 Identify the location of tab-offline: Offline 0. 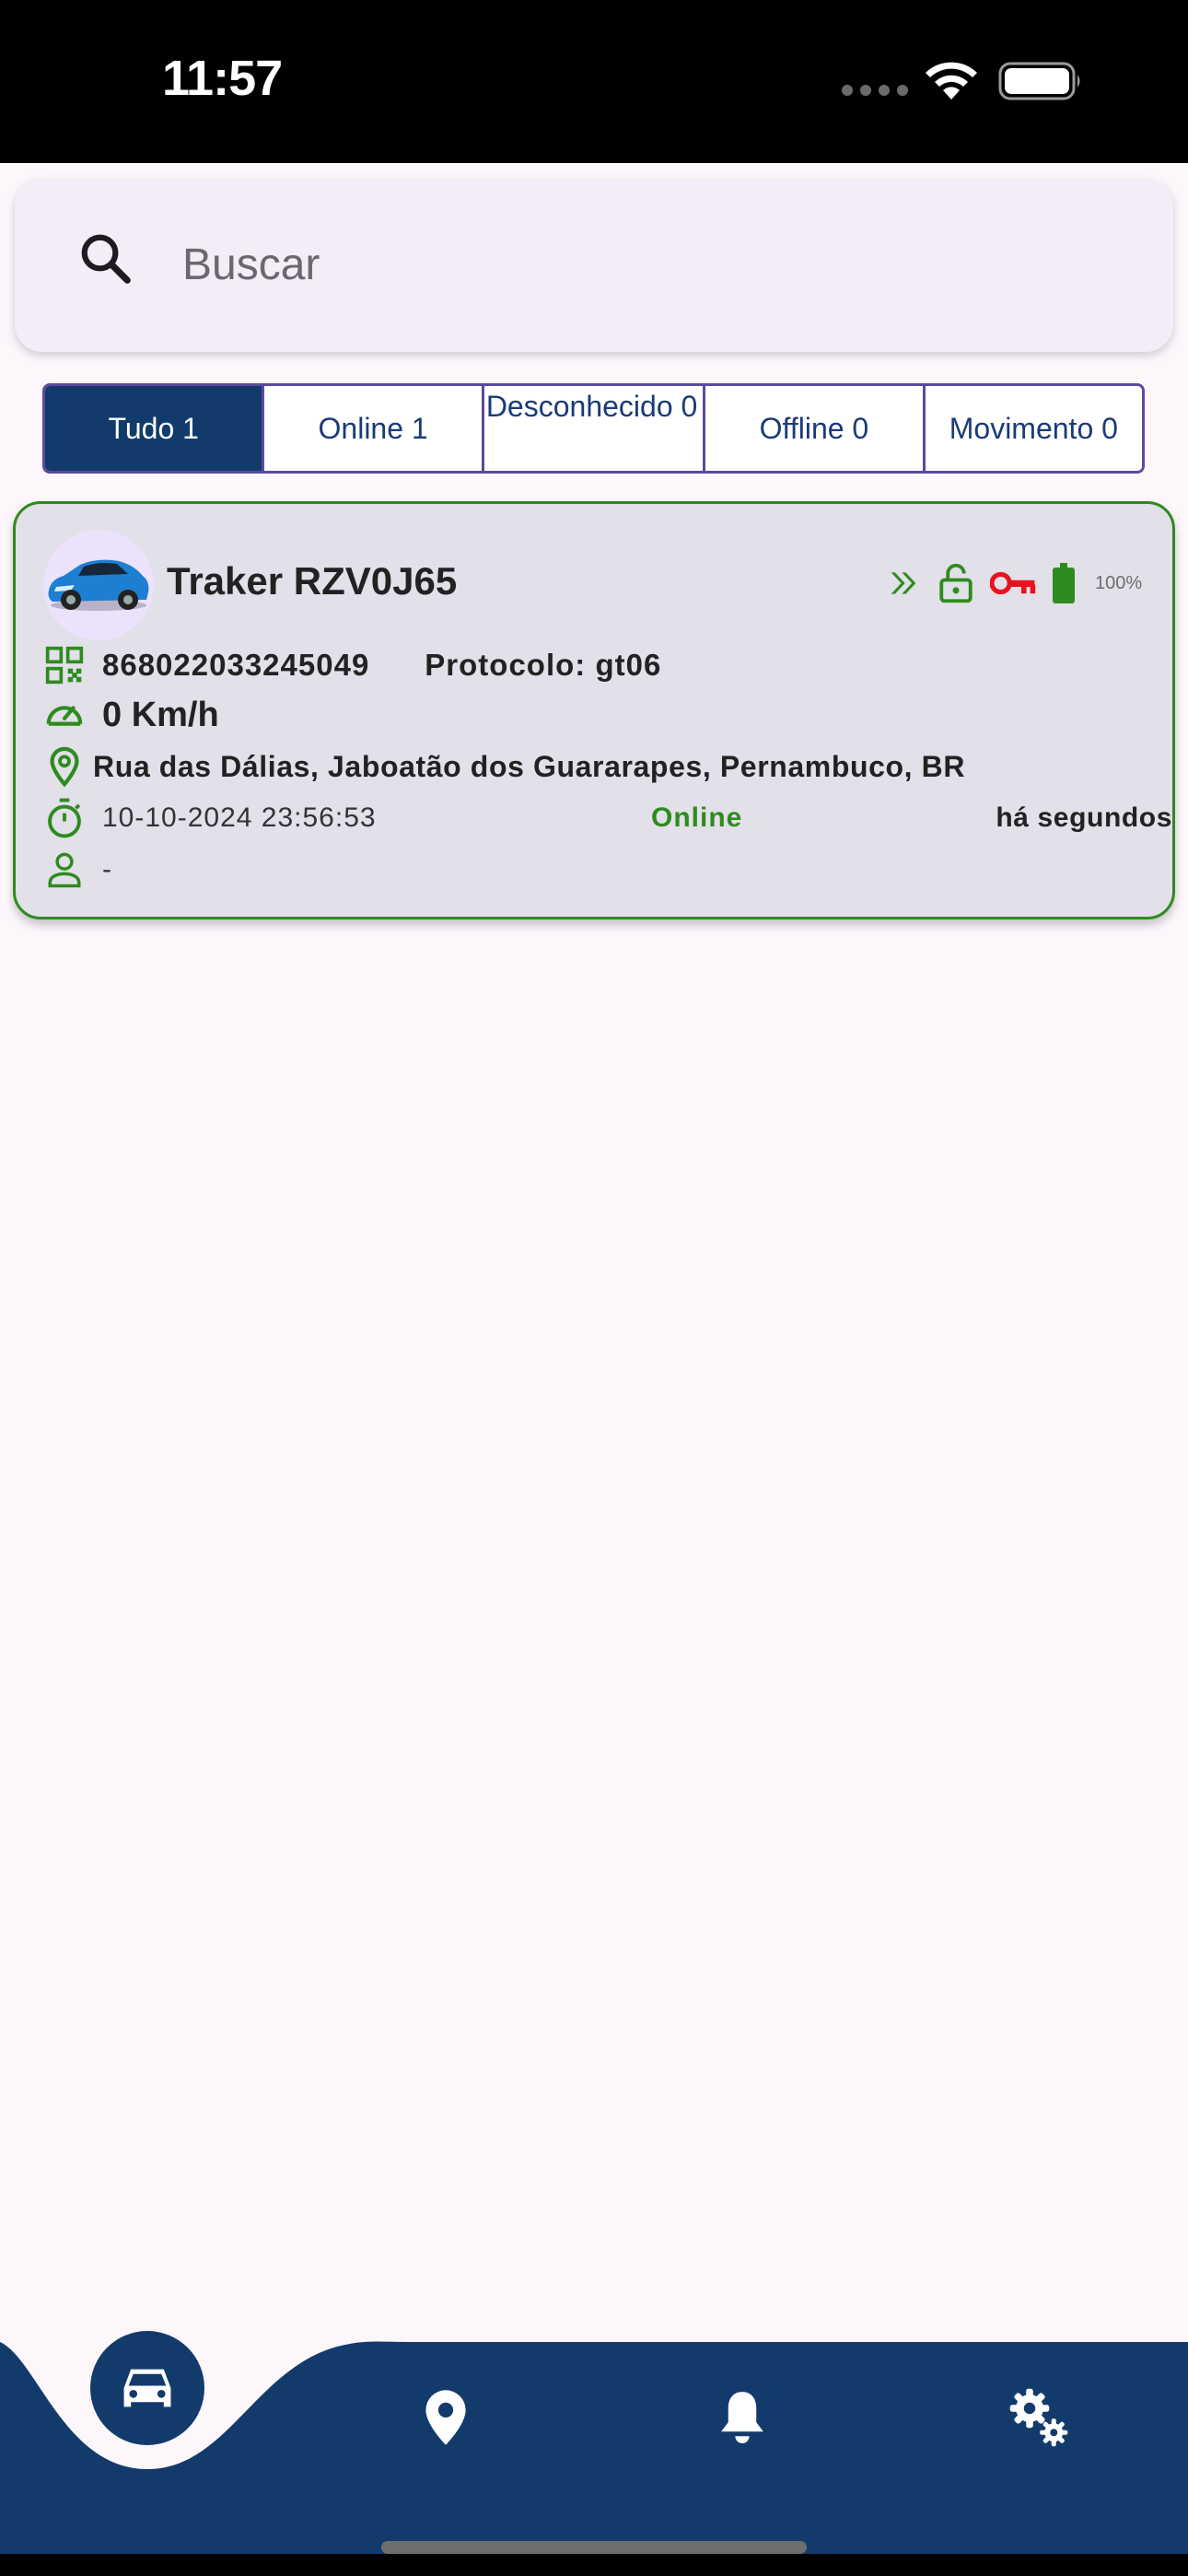
(815, 428).